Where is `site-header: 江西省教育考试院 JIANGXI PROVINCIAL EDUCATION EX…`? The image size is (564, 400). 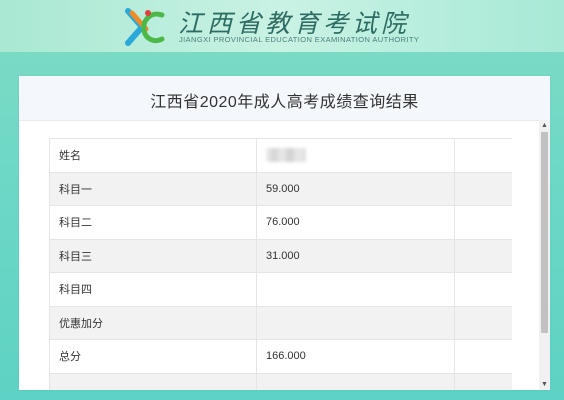 site-header: 江西省教育考试院 JIANGXI PROVINCIAL EDUCATION EX… is located at coordinates (282, 26).